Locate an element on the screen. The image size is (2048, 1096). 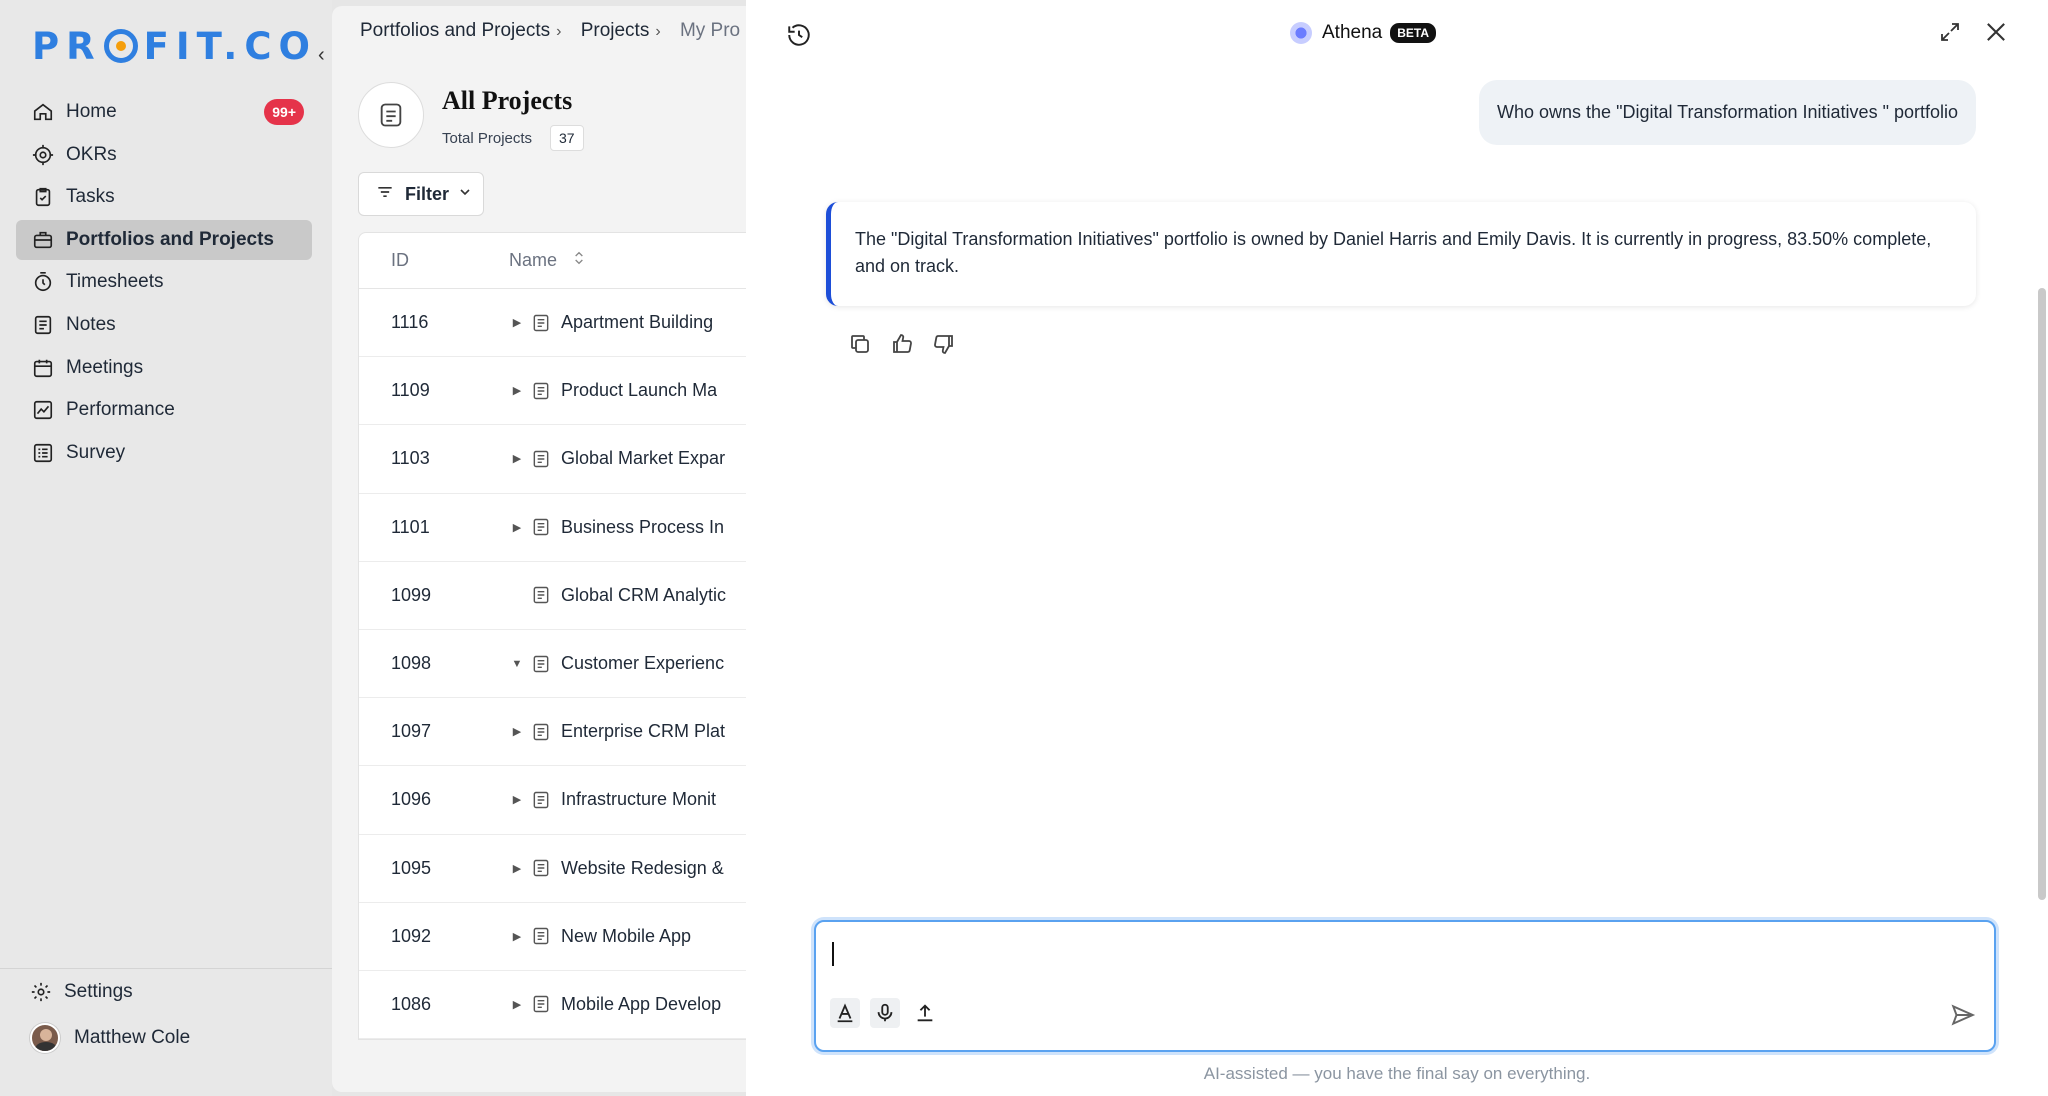
history-icon is located at coordinates (799, 35).